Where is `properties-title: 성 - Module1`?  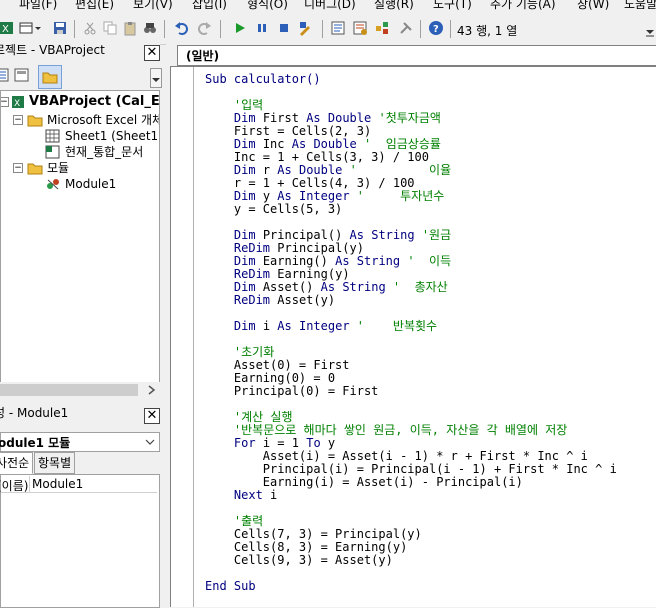
properties-title: 성 - Module1 is located at coordinates (34, 413).